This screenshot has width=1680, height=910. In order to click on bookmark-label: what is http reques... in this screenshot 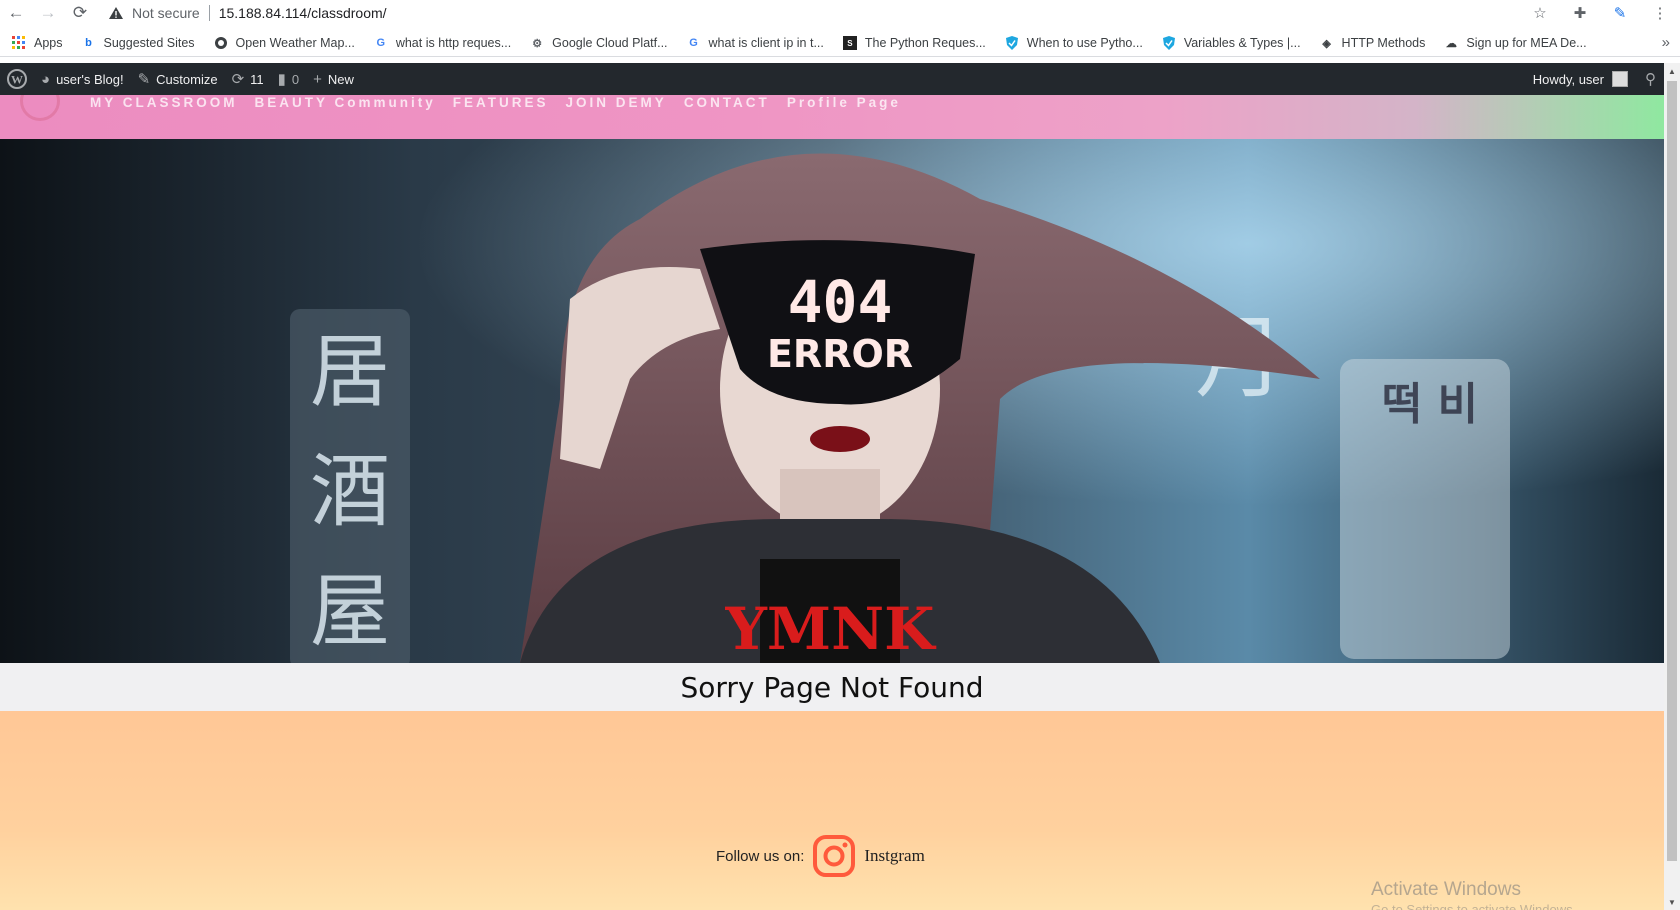, I will do `click(453, 43)`.